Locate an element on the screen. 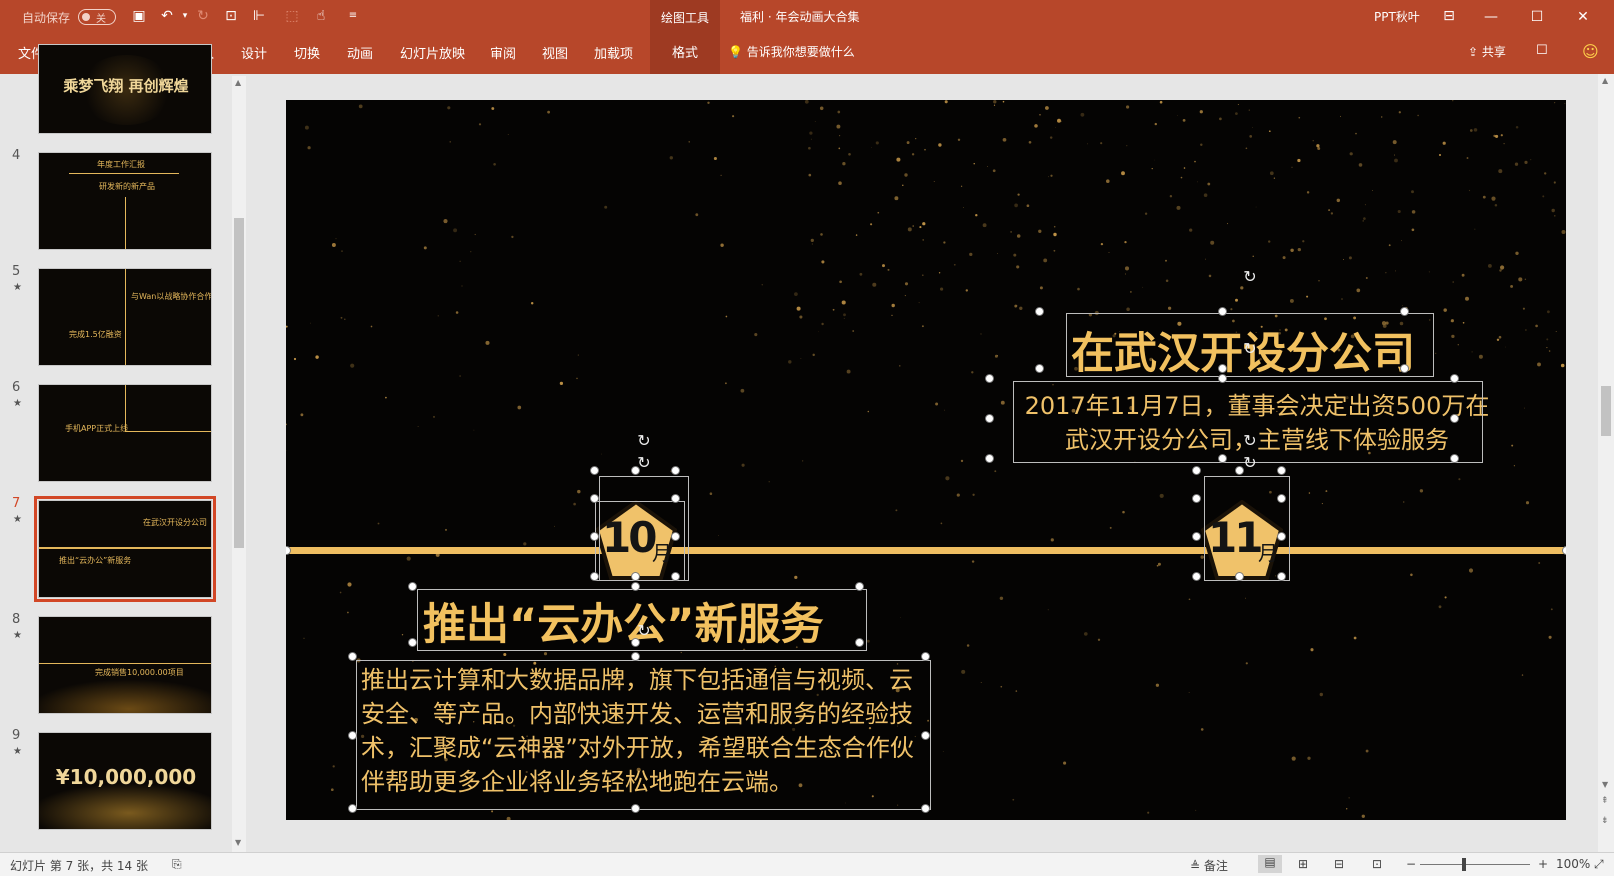  slide-thumbnail-5: 与Wan以战略协作合作 完成1.5亿融资 is located at coordinates (125, 317).